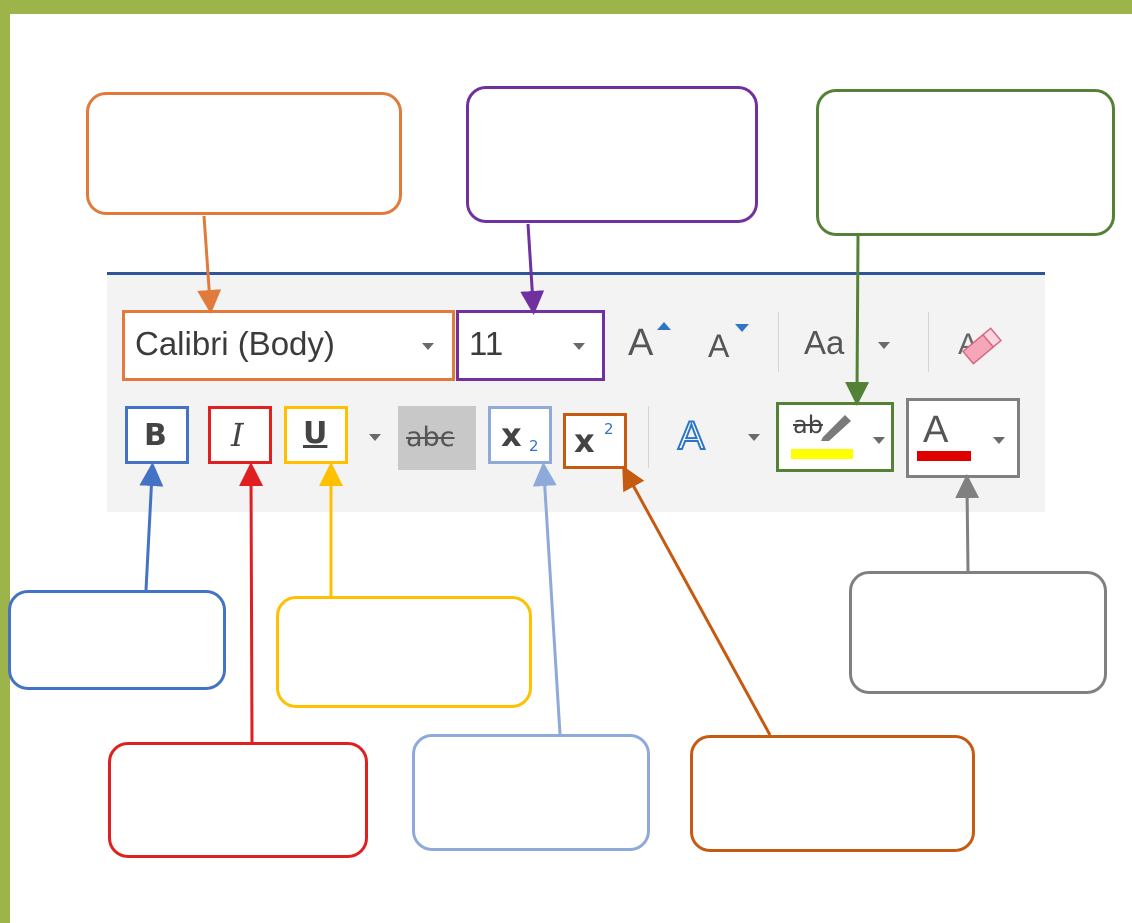 This screenshot has height=923, width=1132. Describe the element at coordinates (532, 269) in the screenshot. I see `font-size-arrow` at that location.